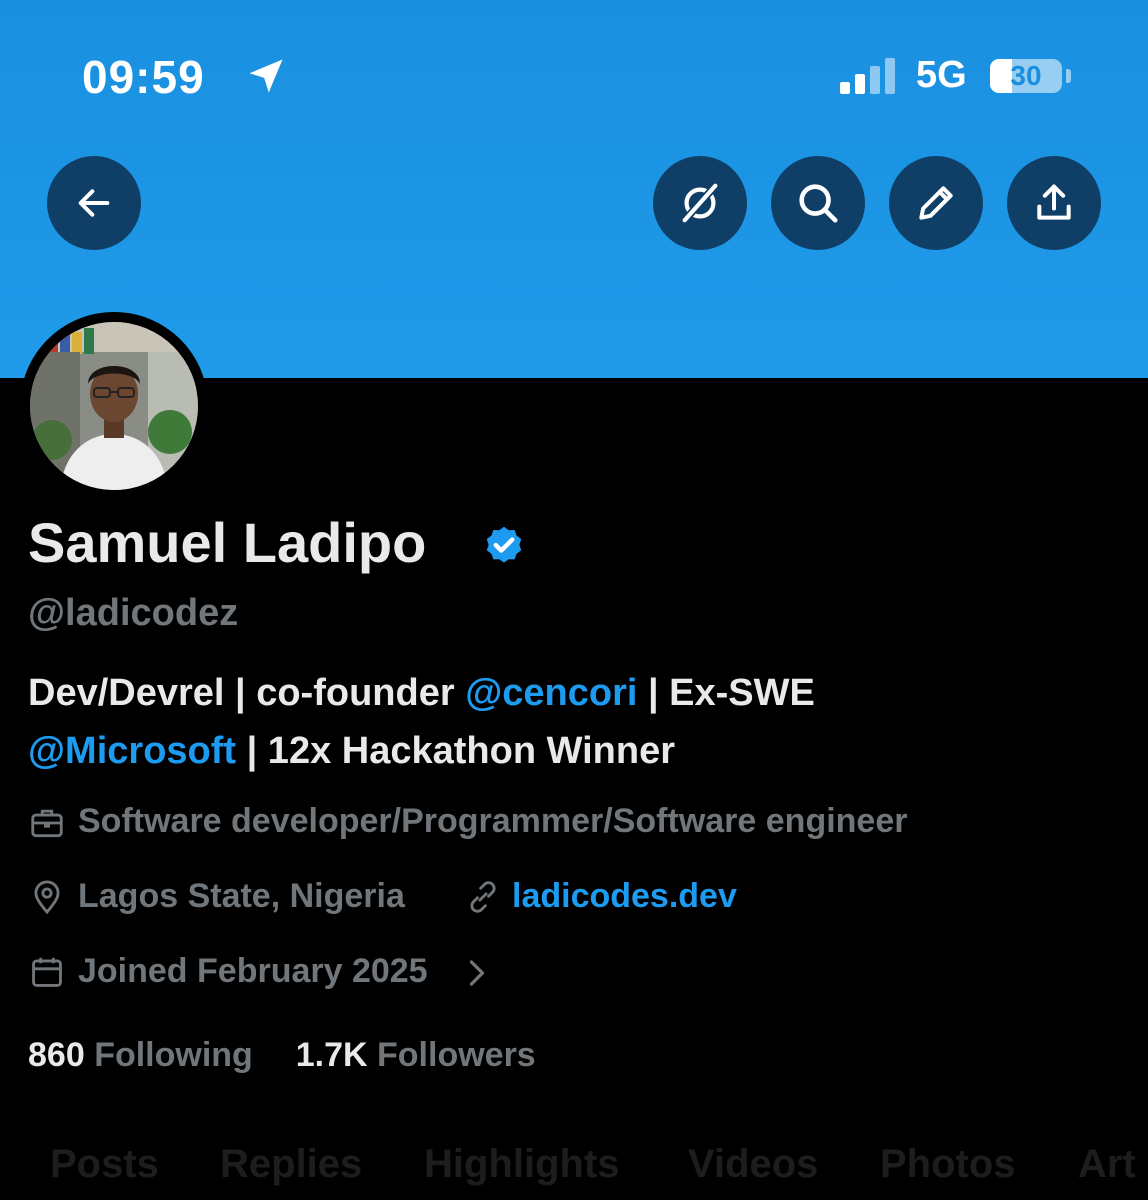 This screenshot has height=1200, width=1148. I want to click on battery-icon: 30, so click(1026, 76).